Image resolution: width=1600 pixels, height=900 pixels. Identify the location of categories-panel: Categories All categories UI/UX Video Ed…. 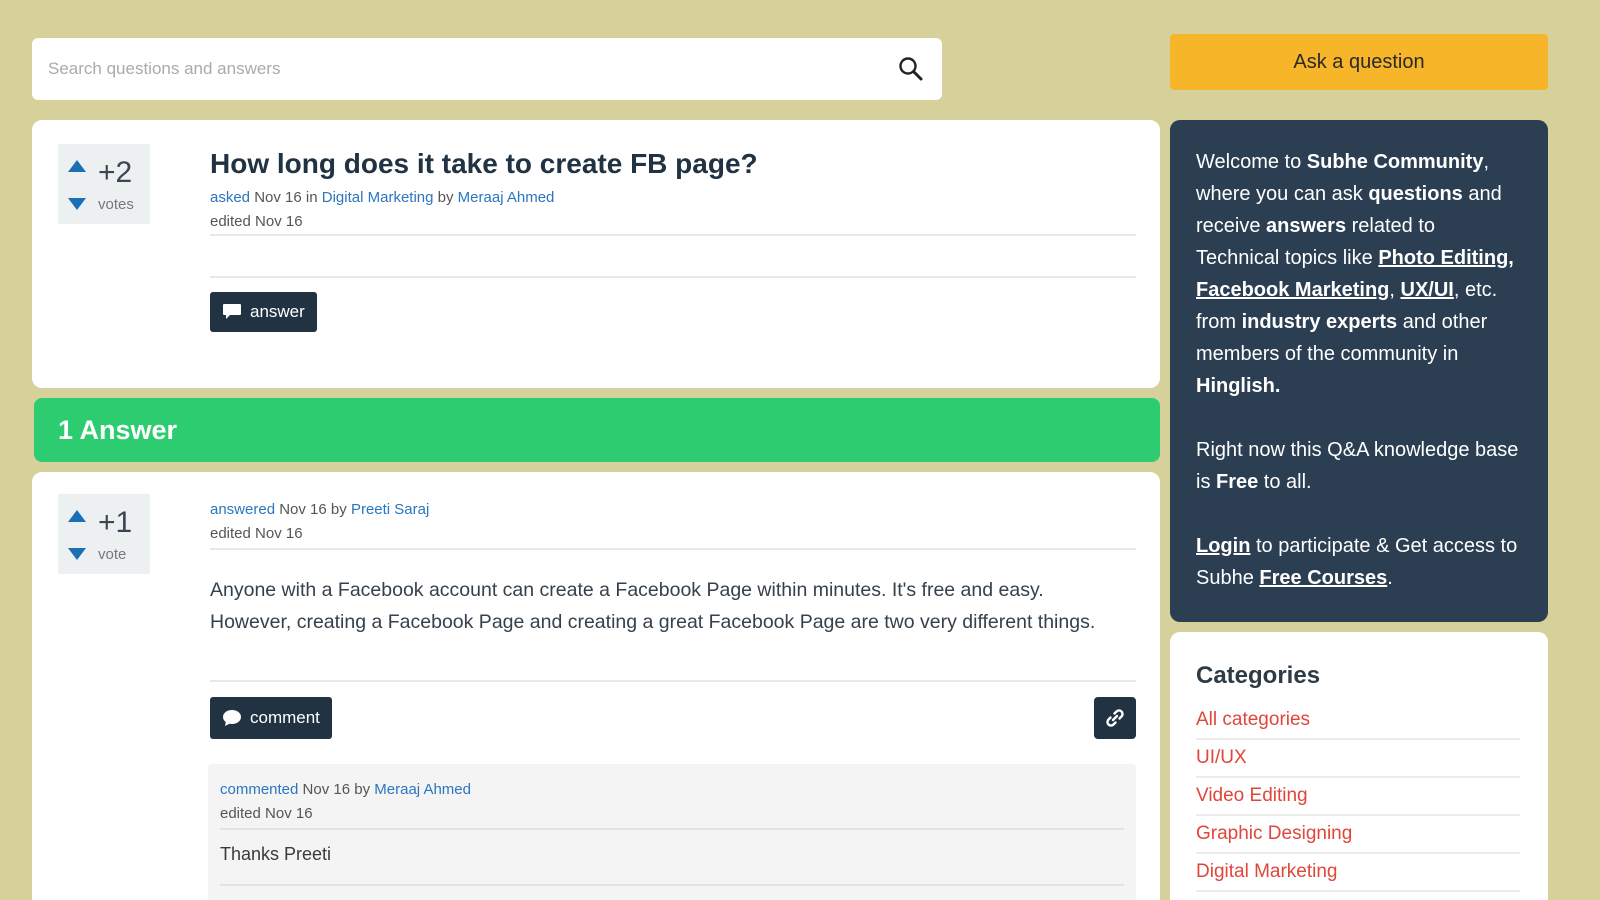
(1359, 766).